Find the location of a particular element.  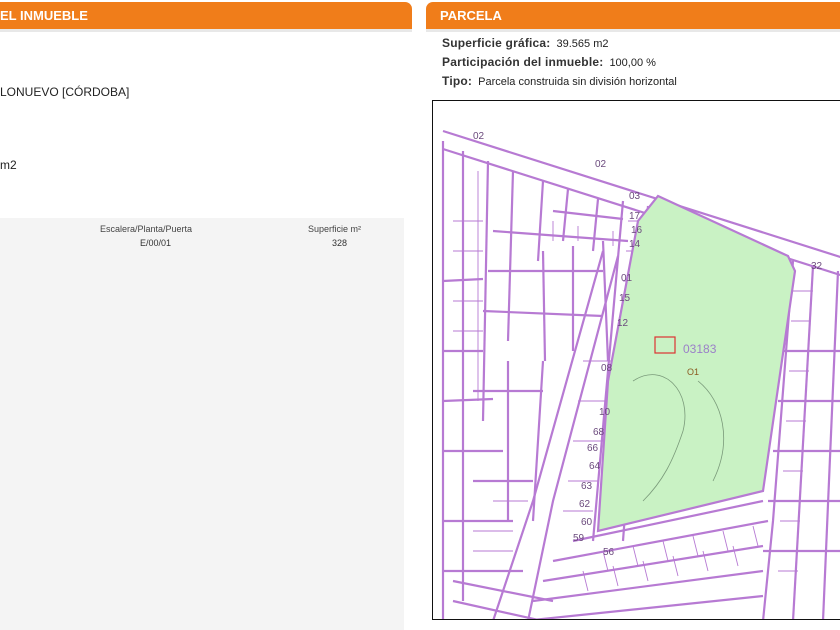

parcela-header: PARCELA is located at coordinates (633, 17).